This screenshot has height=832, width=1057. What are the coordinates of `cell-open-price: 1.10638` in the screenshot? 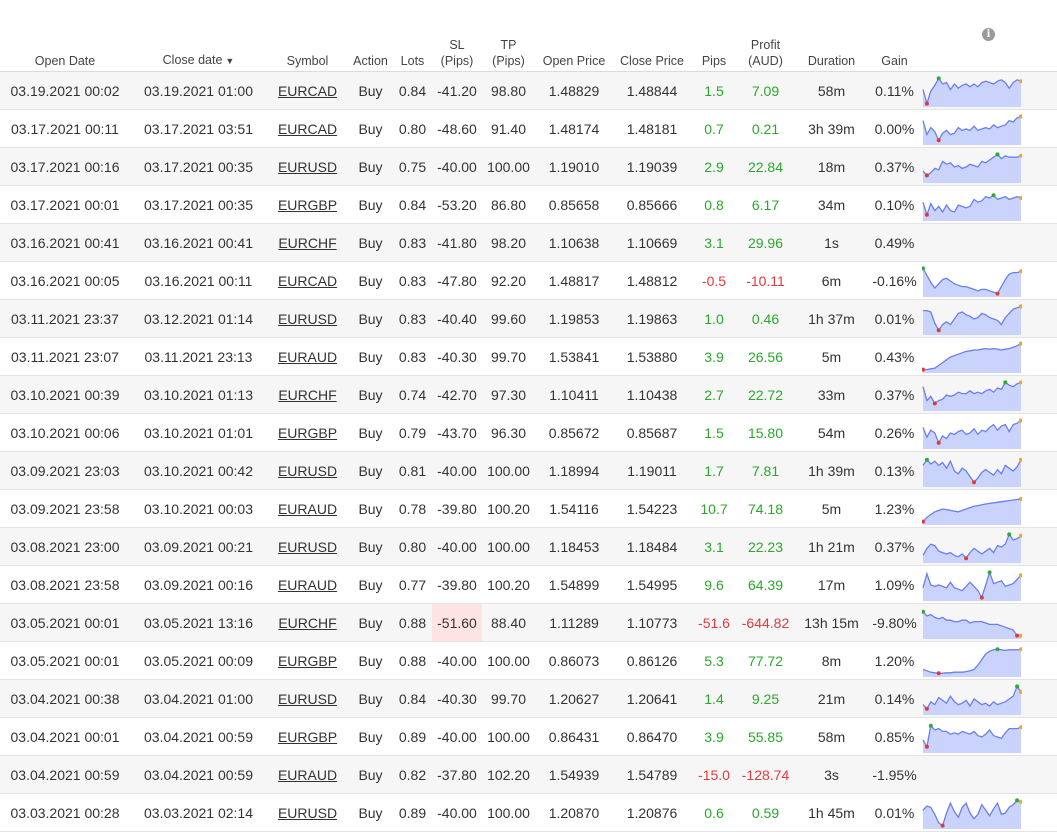 It's located at (574, 242).